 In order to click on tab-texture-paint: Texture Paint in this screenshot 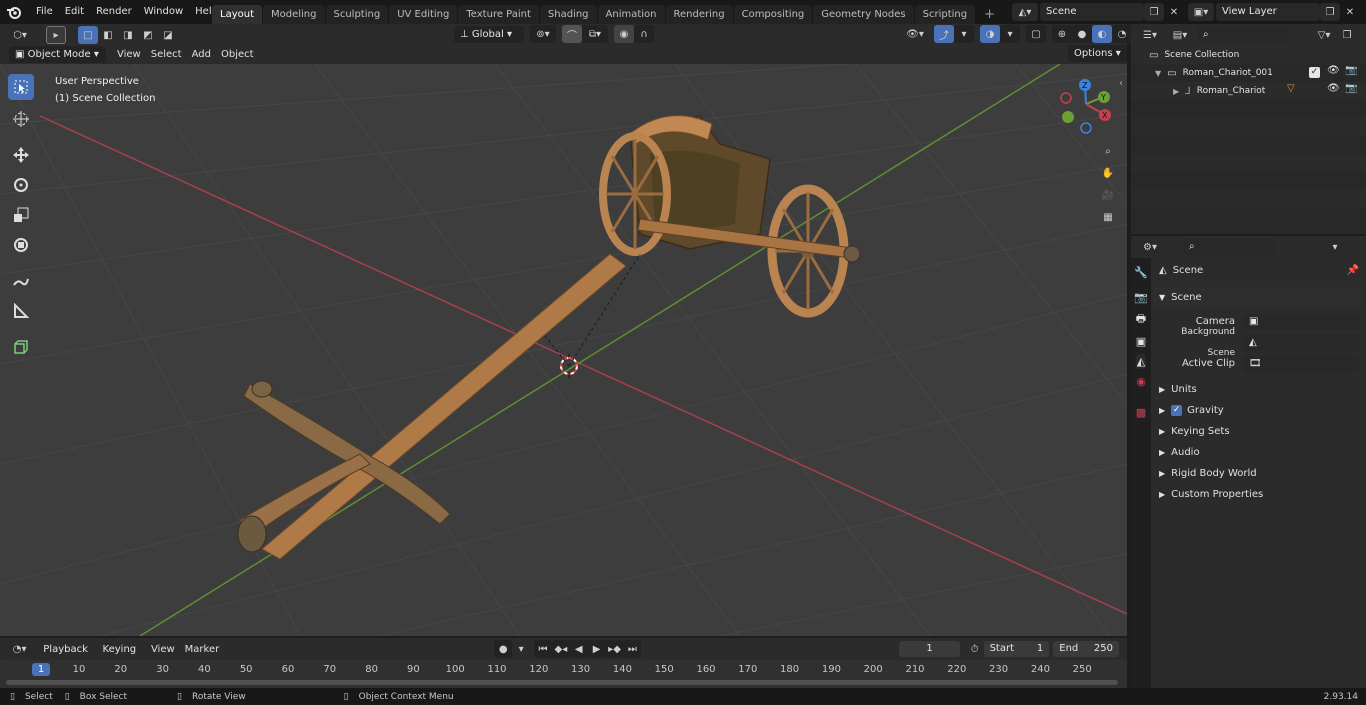, I will do `click(498, 14)`.